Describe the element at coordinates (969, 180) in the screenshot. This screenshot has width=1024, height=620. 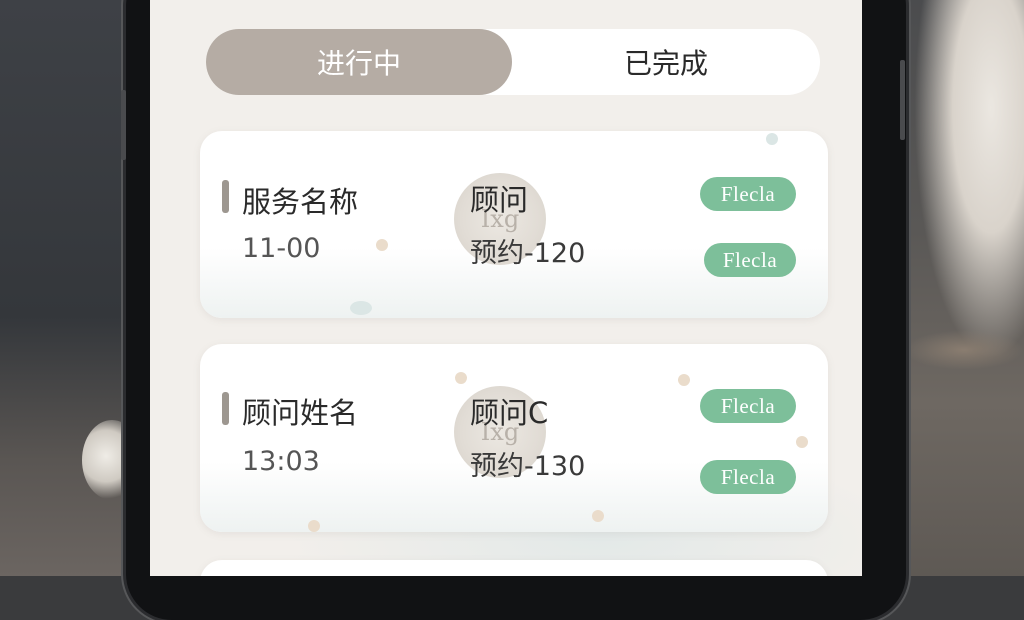
I see `background-vase` at that location.